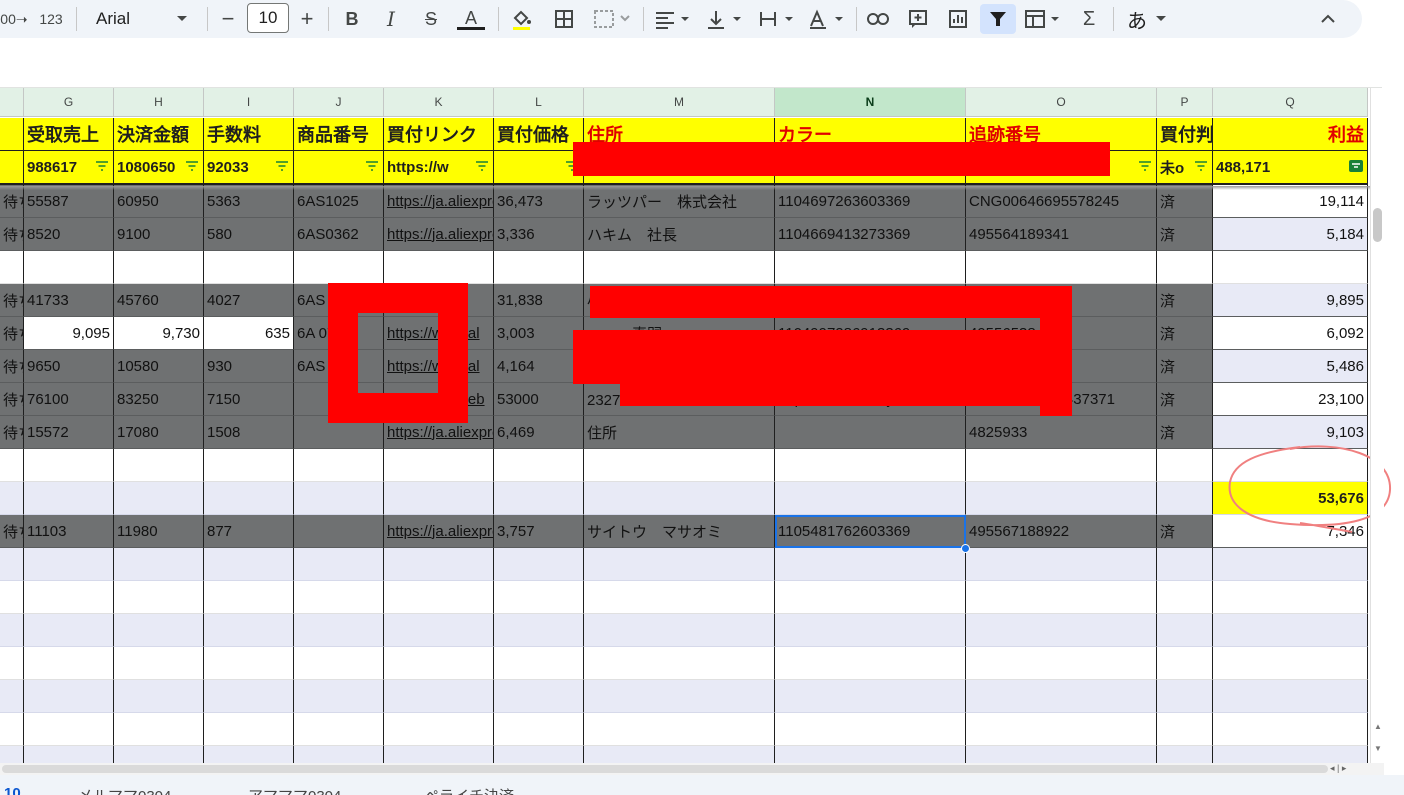 This screenshot has width=1404, height=795. What do you see at coordinates (1377, 225) in the screenshot?
I see `vertical-scroll-thumb` at bounding box center [1377, 225].